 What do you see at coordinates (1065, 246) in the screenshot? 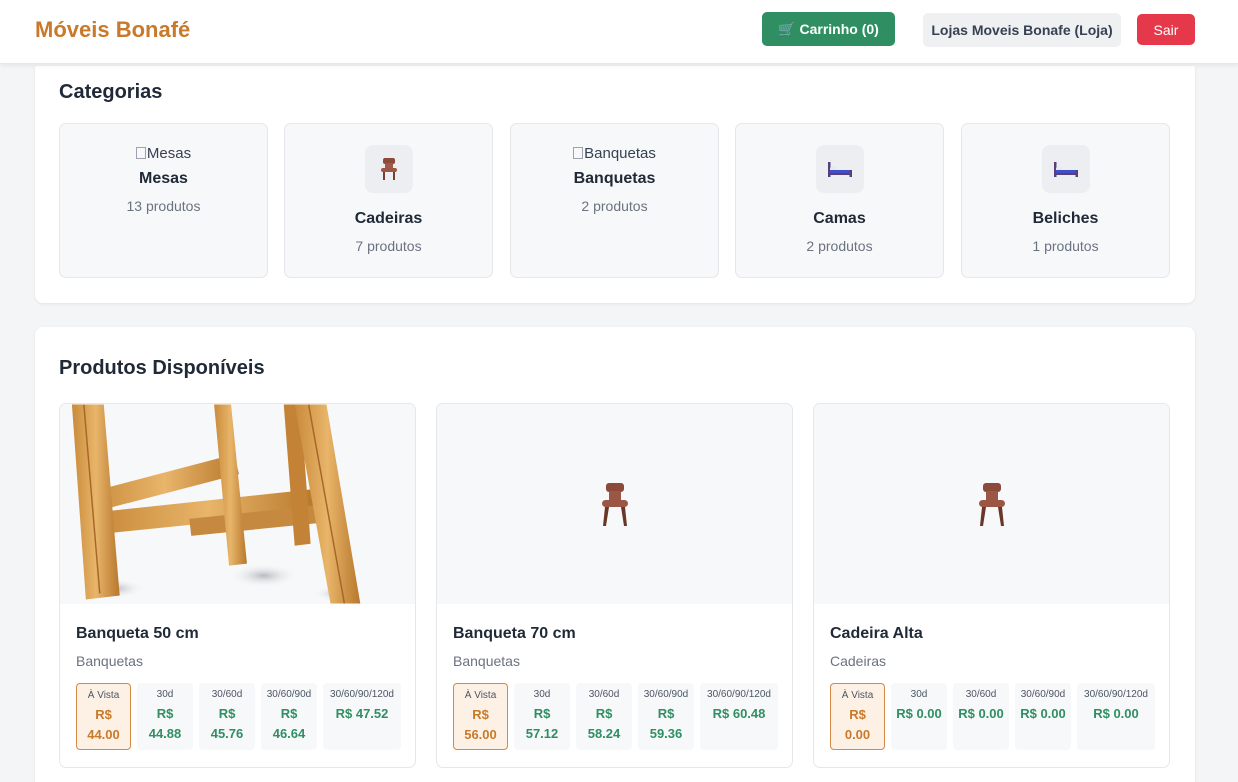
I see `category-count: 1 produtos` at bounding box center [1065, 246].